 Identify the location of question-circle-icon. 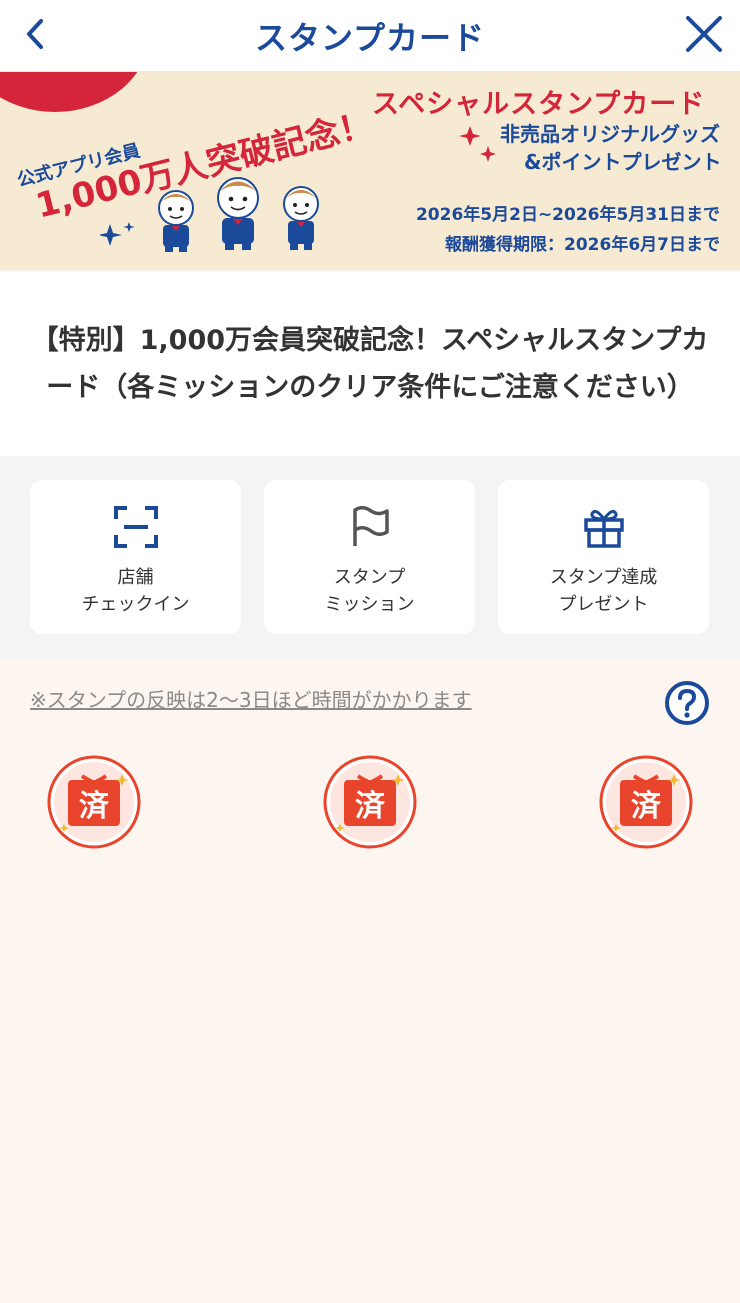
(687, 703).